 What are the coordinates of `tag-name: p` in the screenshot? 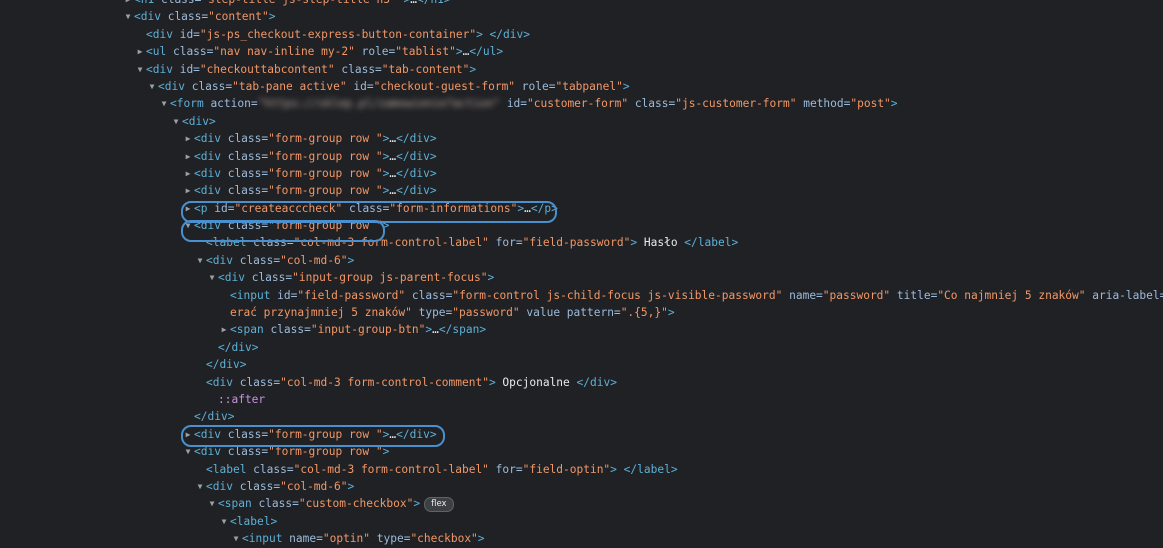 It's located at (204, 208).